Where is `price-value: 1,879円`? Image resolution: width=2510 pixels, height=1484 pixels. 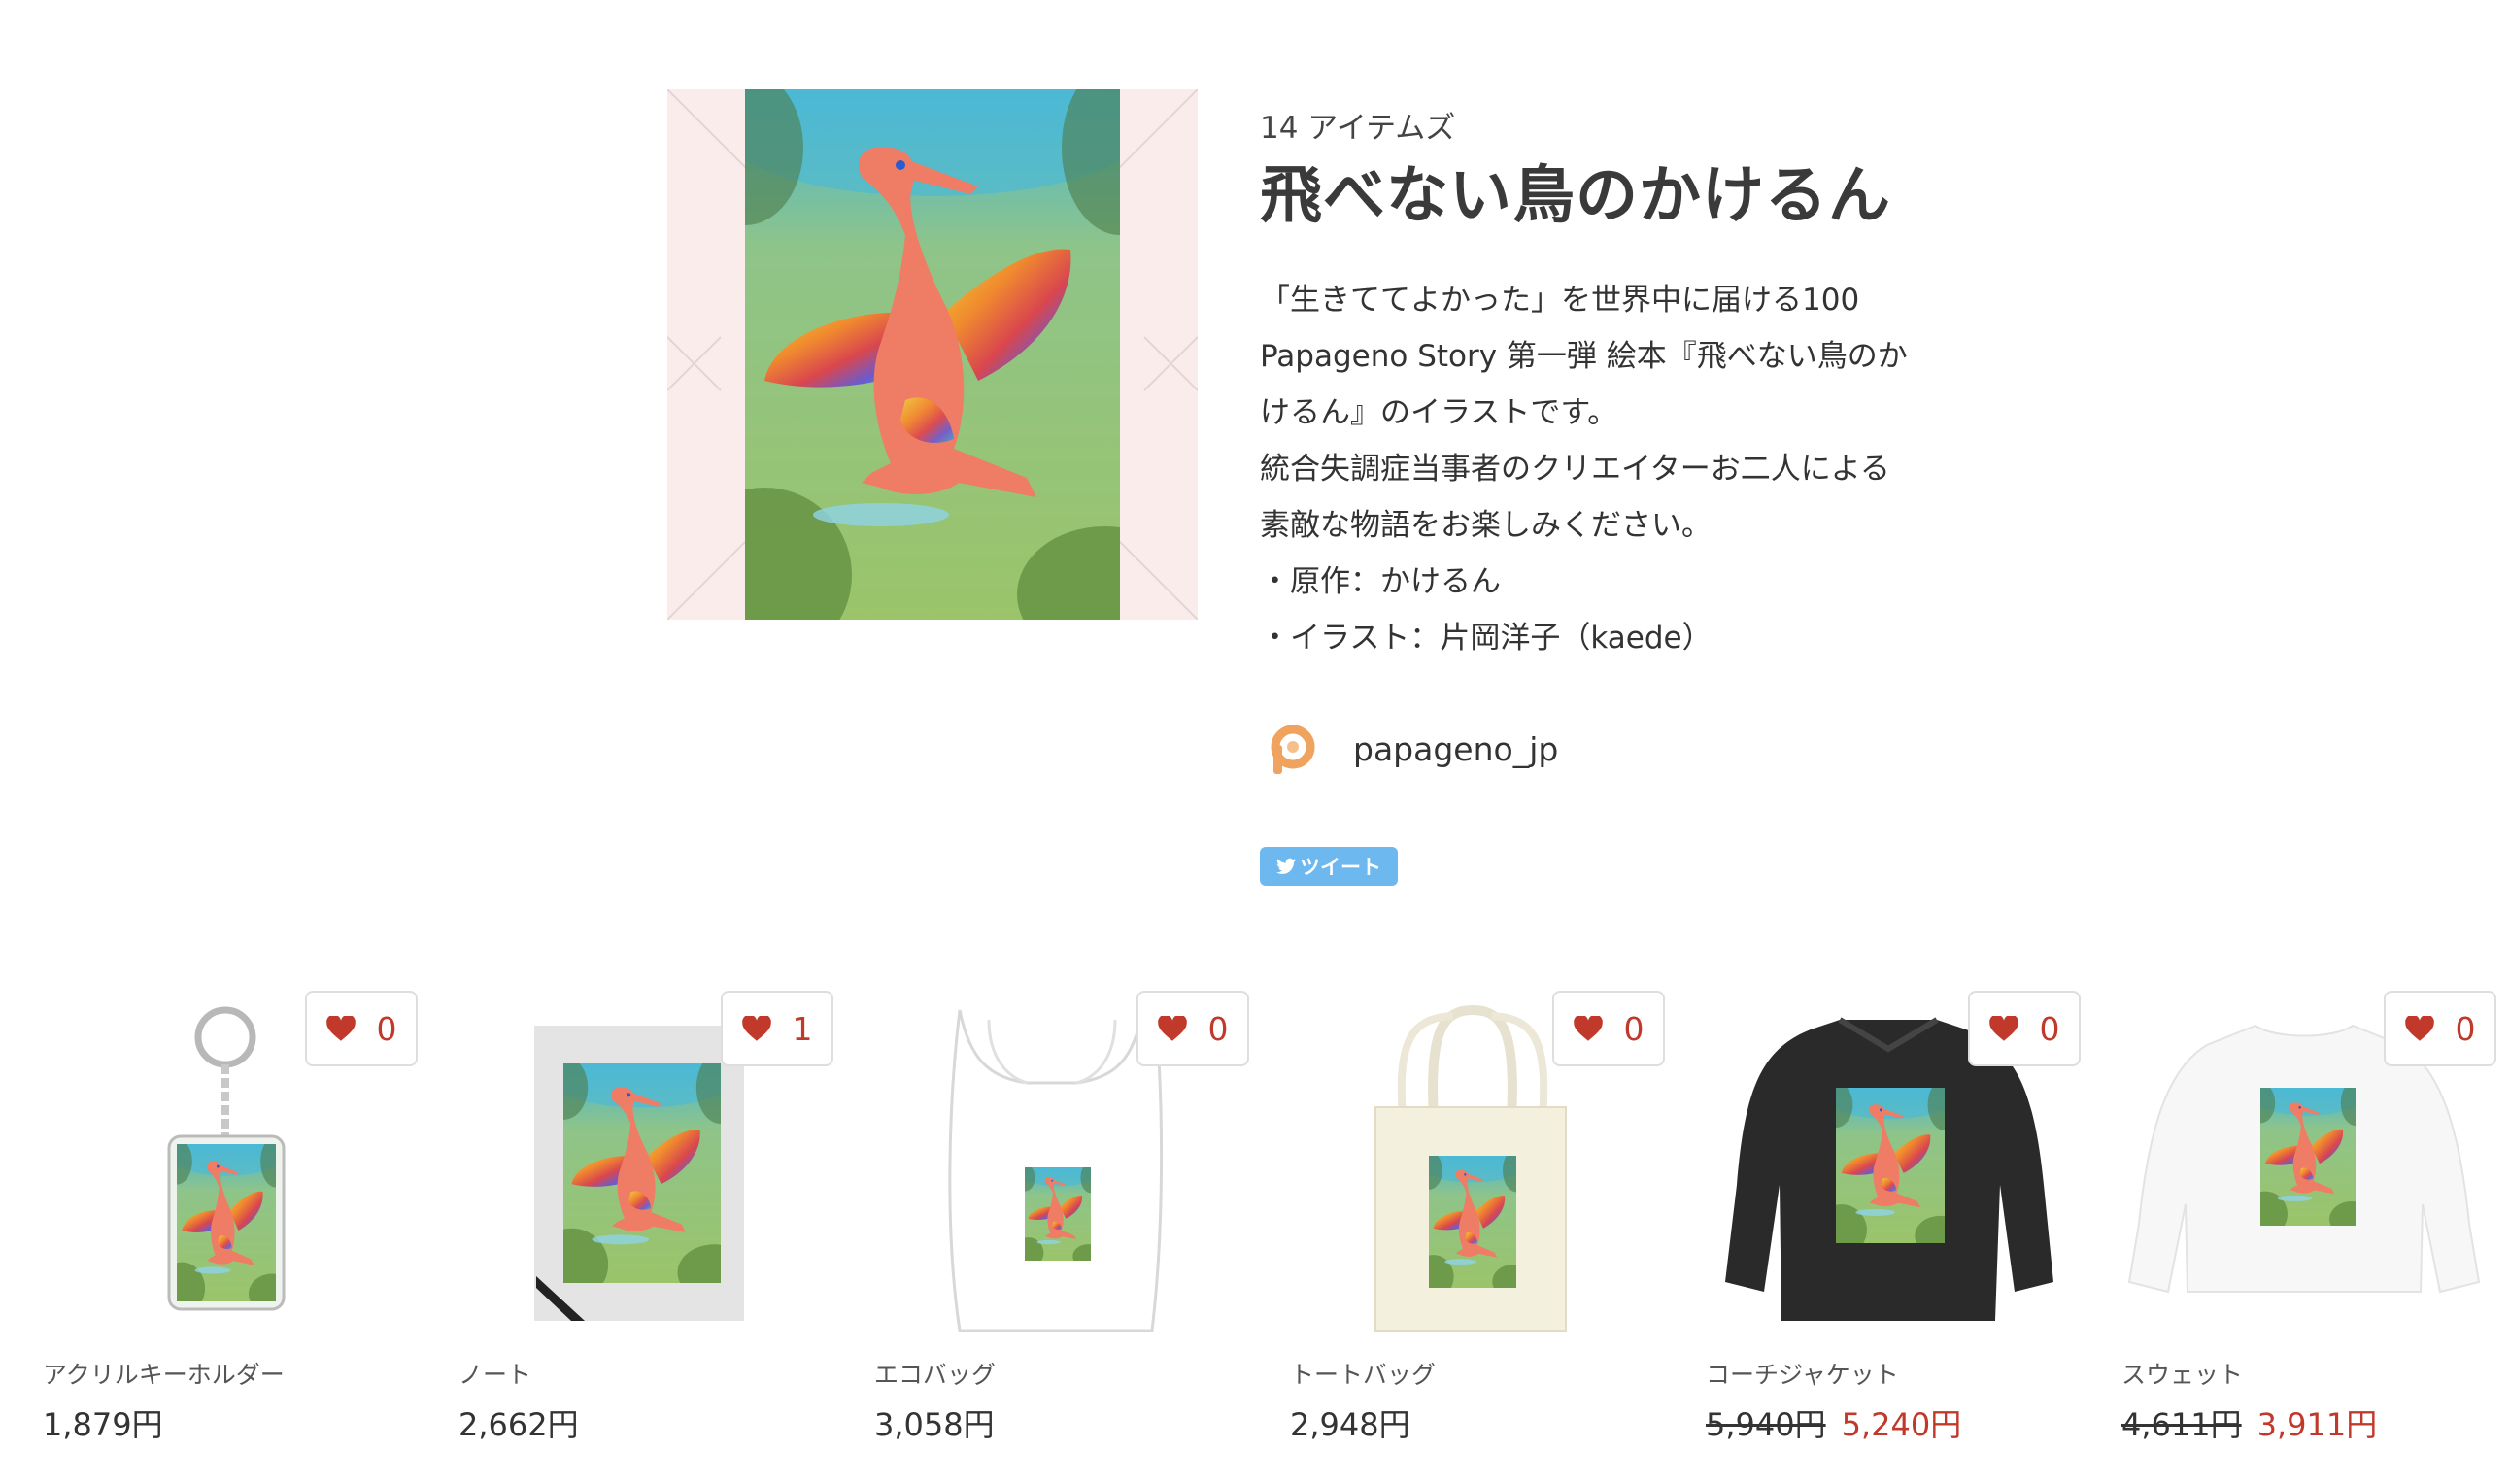
price-value: 1,879円 is located at coordinates (103, 1424).